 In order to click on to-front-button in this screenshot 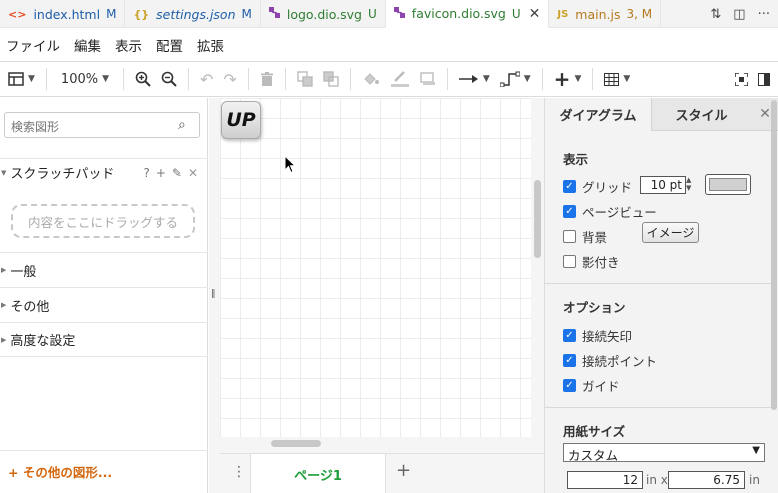, I will do `click(305, 79)`.